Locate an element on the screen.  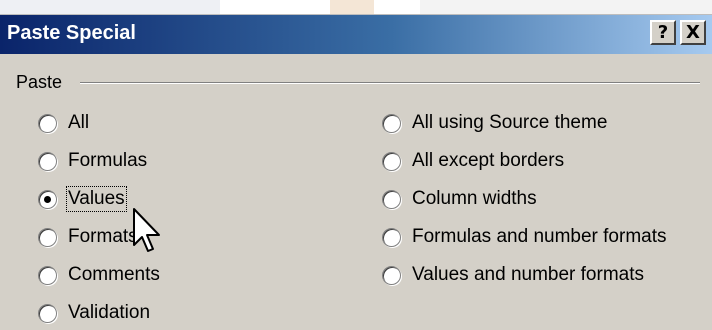
mouse-pointer-icon is located at coordinates (146, 230).